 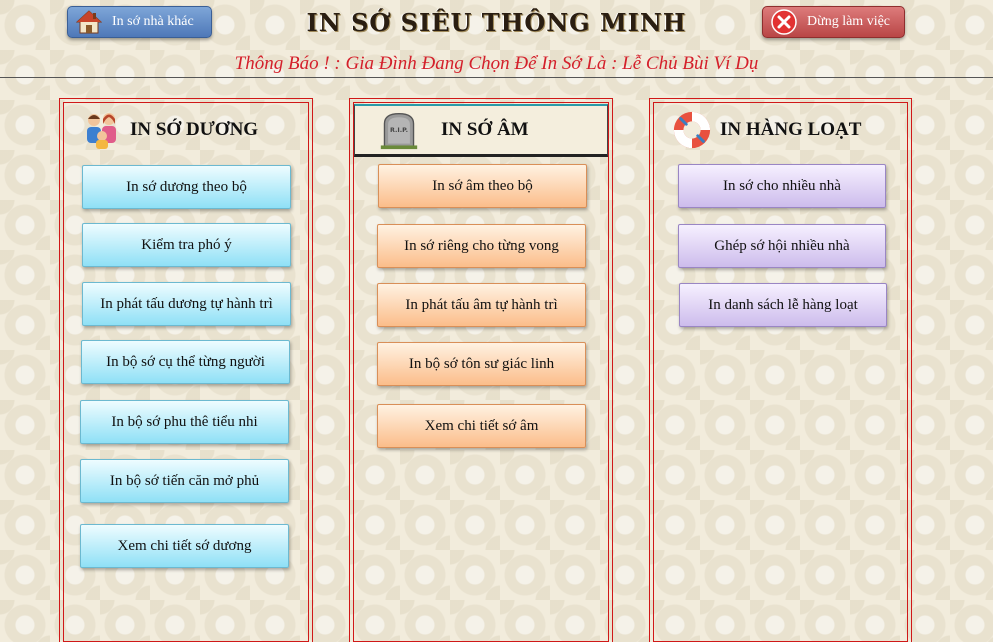 I want to click on panel-am-header: R.I.P. IN SỚ ÂM, so click(x=481, y=130).